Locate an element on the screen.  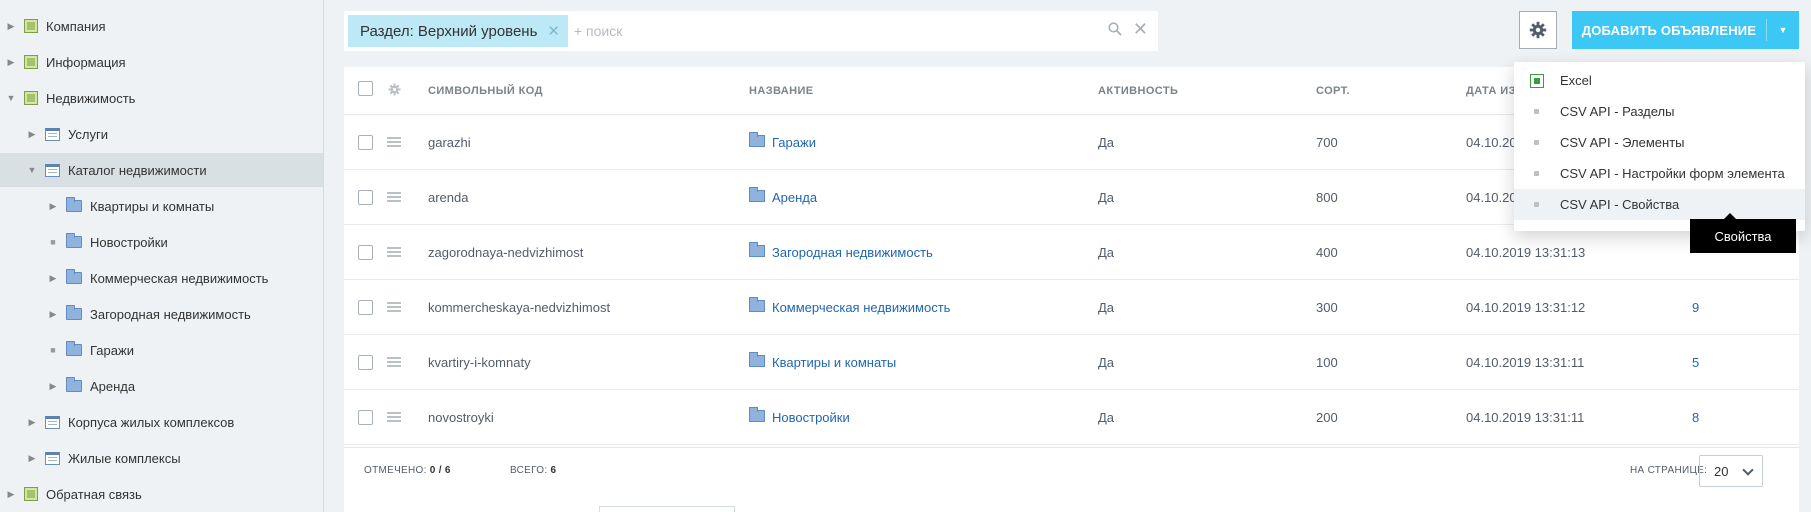
column-header-active: АКТИВНОСТЬ is located at coordinates (1138, 91).